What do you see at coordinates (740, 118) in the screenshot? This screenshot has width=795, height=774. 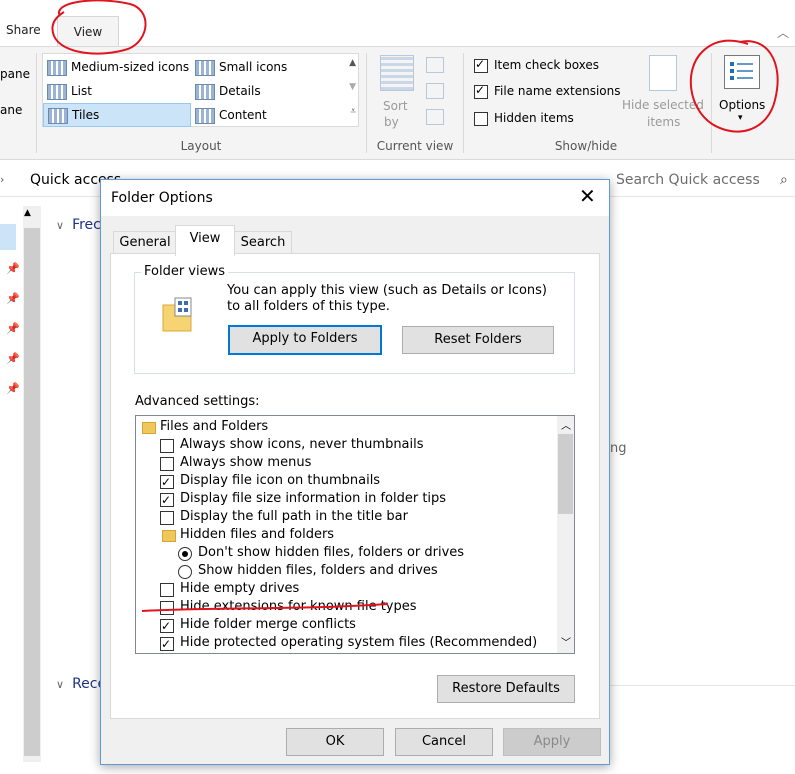 I see `options-dropdown-icon: ▾` at bounding box center [740, 118].